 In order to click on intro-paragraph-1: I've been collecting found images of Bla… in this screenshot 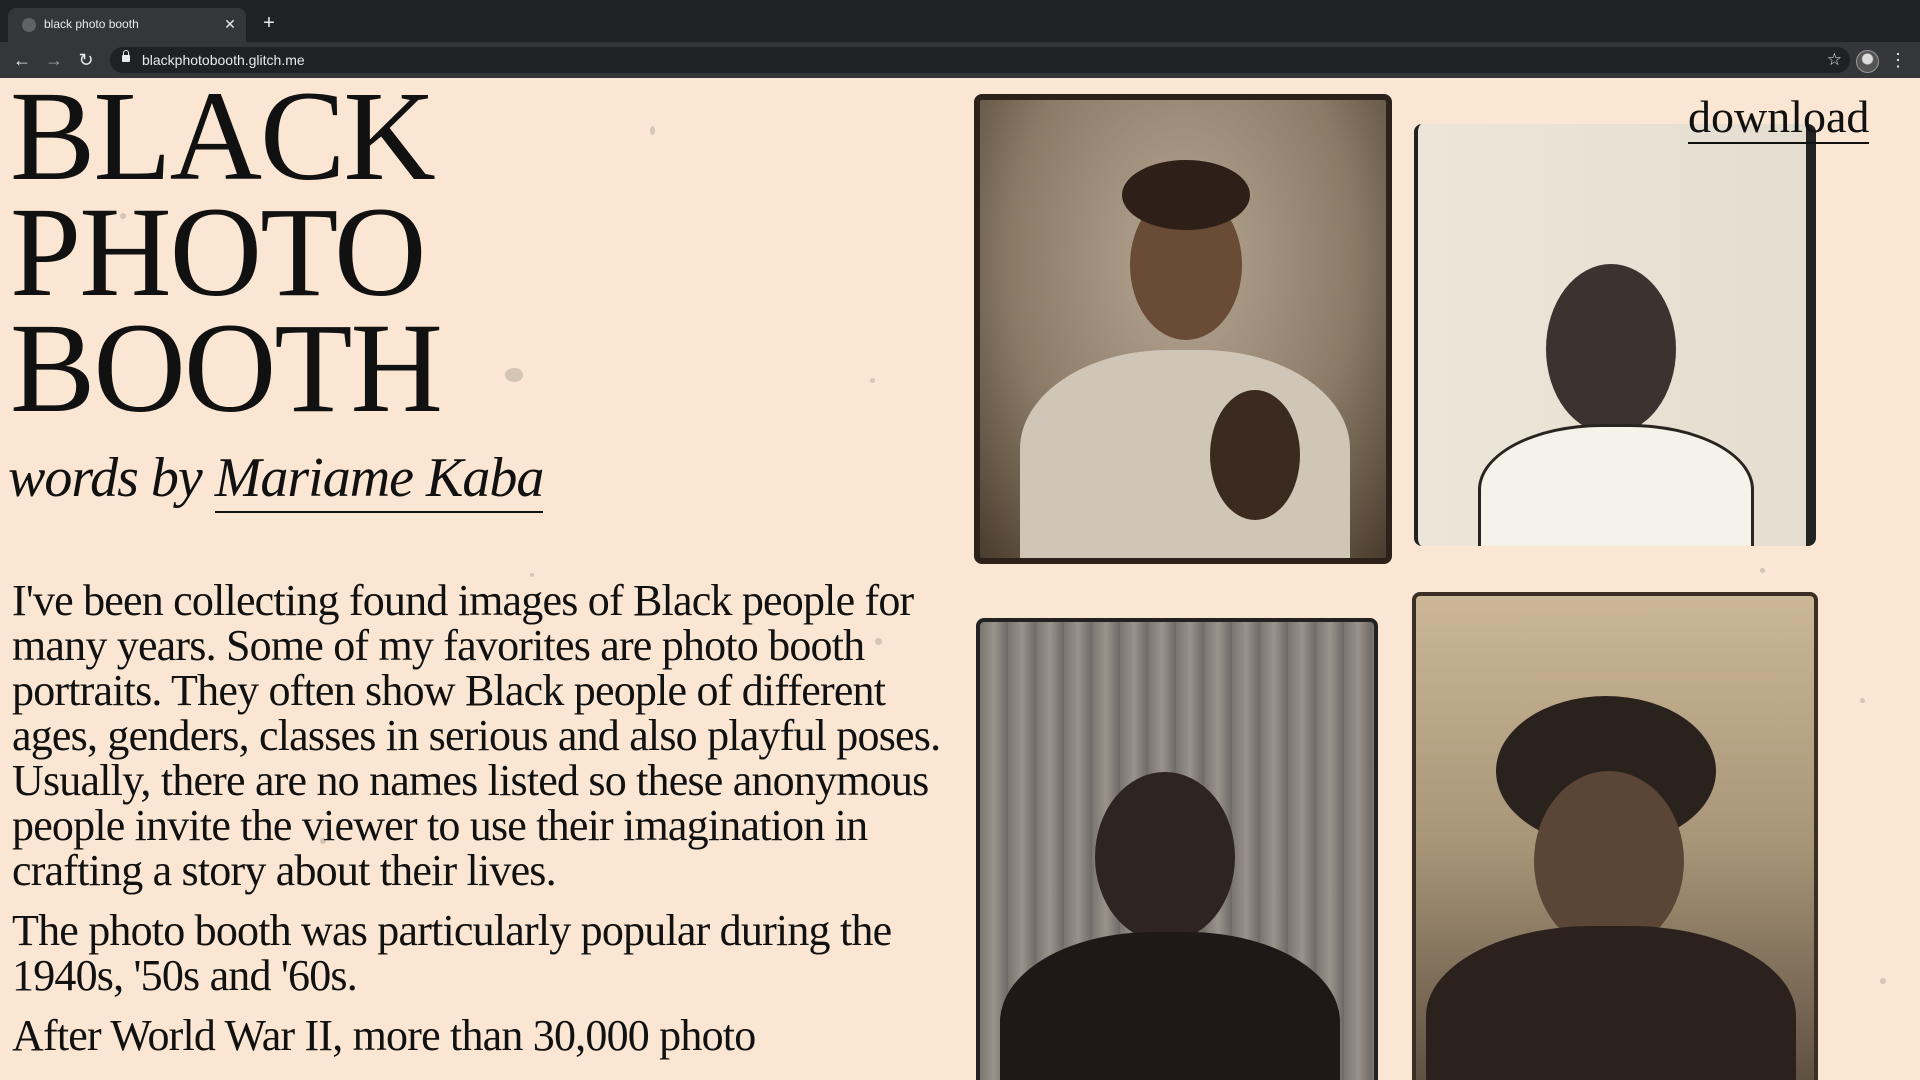, I will do `click(476, 735)`.